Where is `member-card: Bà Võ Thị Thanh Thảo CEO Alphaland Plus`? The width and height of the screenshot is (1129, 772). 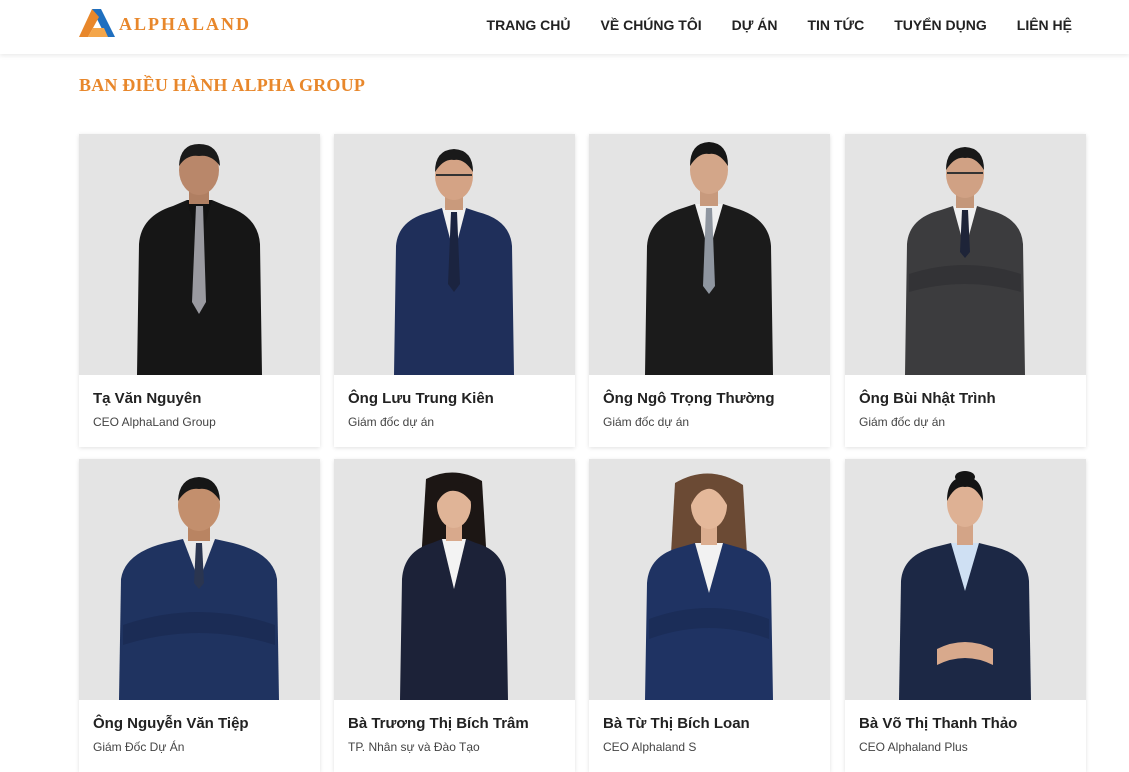 member-card: Bà Võ Thị Thanh Thảo CEO Alphaland Plus is located at coordinates (965, 615).